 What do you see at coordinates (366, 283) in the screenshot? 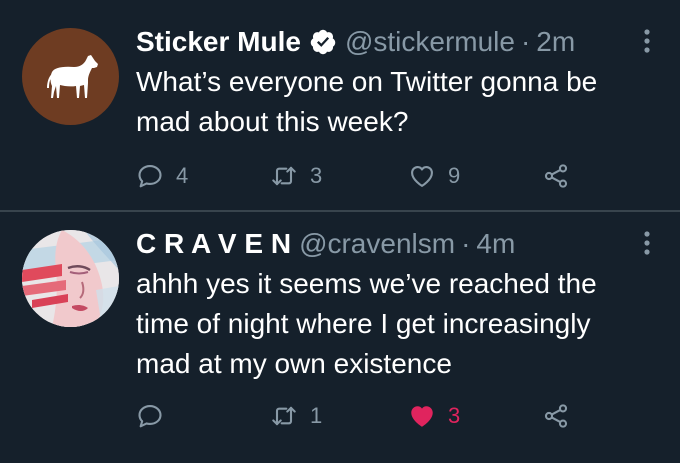
I see `tweet-text-line: ahhh yes it seems we’ve reached the` at bounding box center [366, 283].